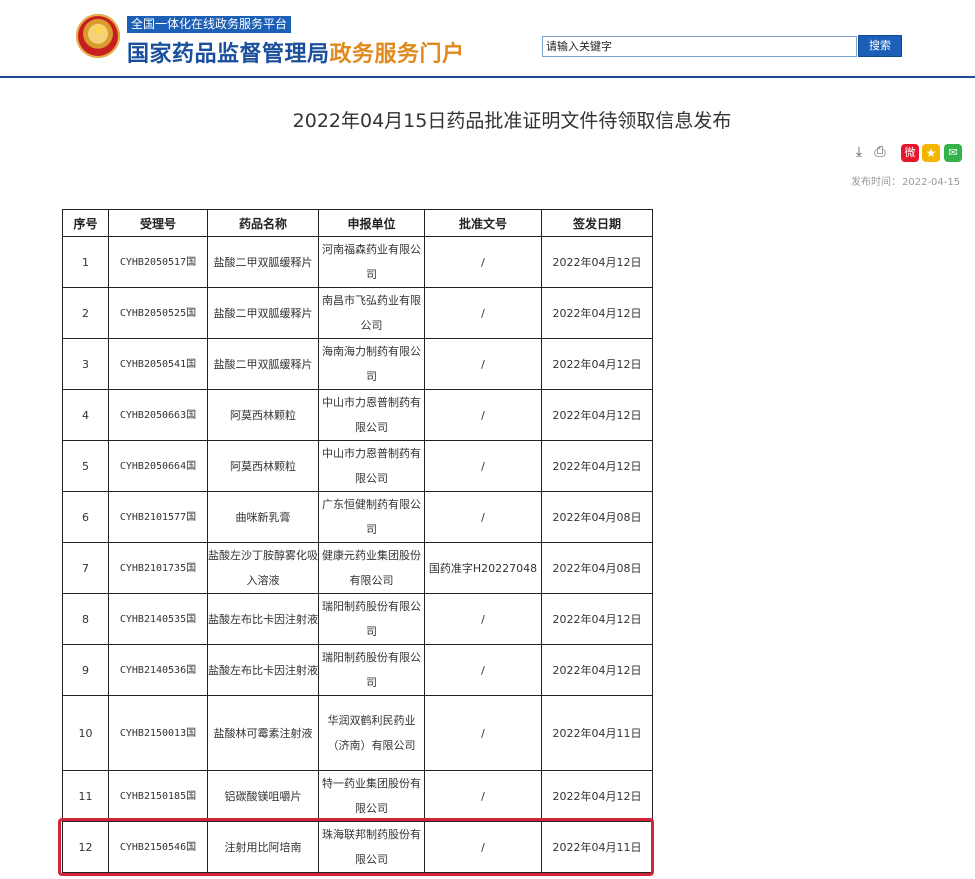 This screenshot has height=879, width=975. I want to click on cell-applicant: 海南海力制药有限公司, so click(371, 364).